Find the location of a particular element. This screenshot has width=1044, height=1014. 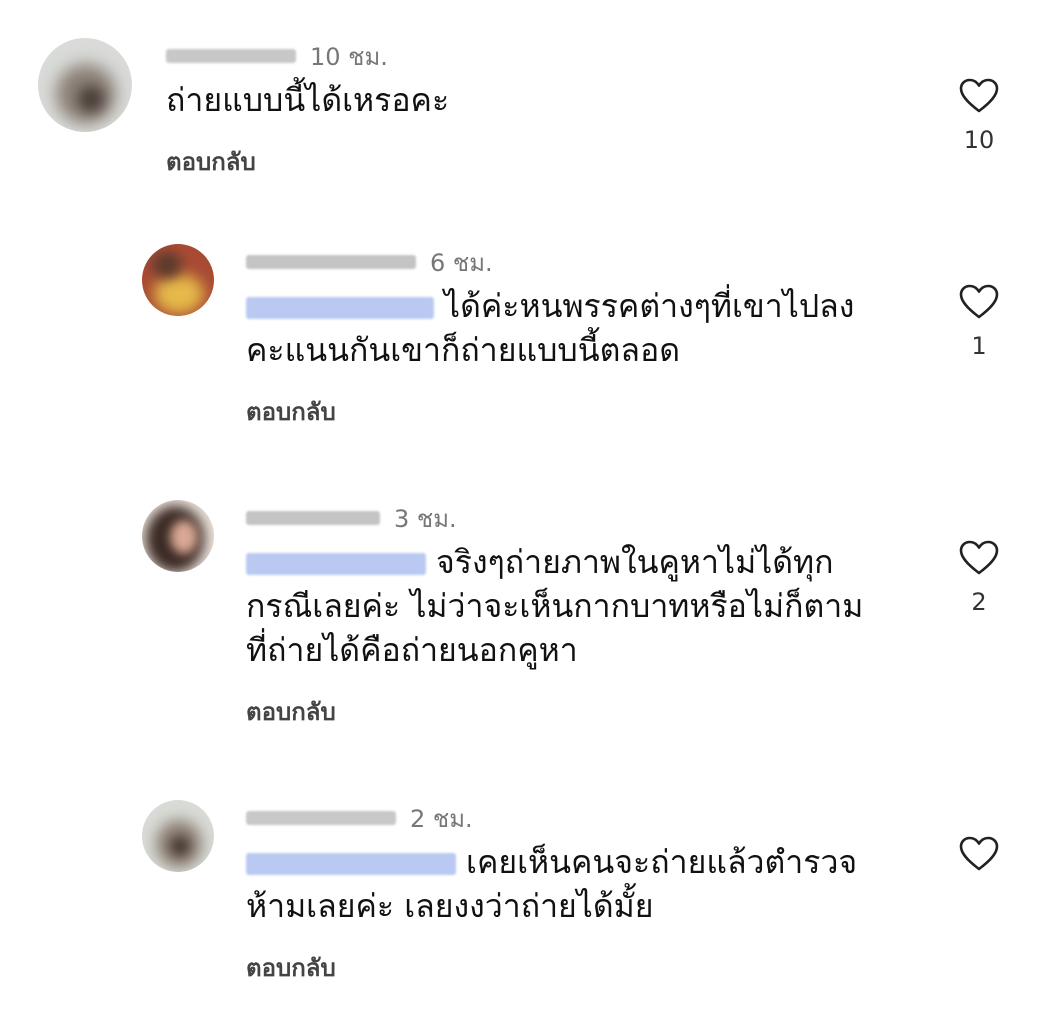

like-control: 2 is located at coordinates (979, 578).